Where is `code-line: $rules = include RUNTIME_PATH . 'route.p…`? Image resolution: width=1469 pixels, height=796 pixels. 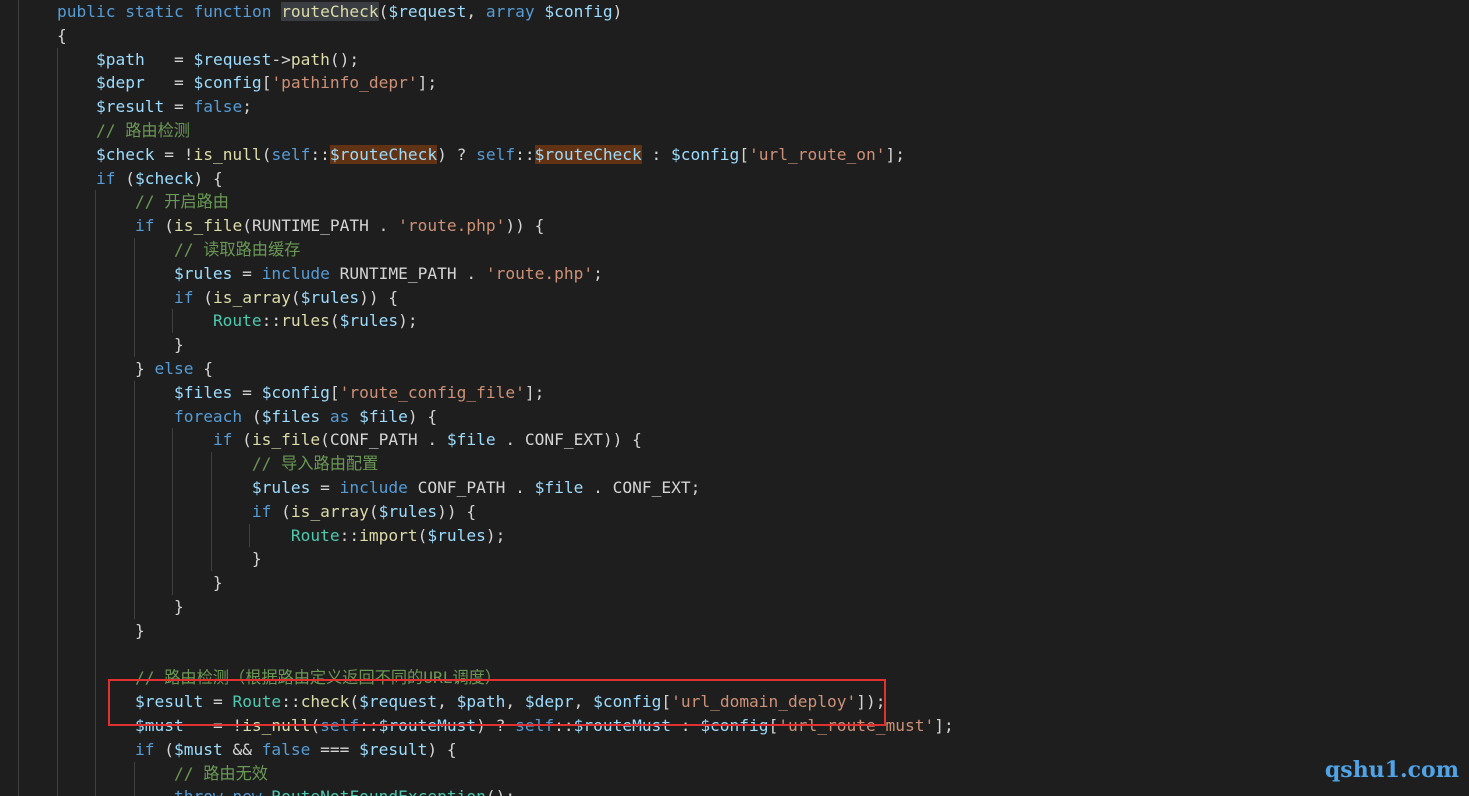 code-line: $rules = include RUNTIME_PATH . 'route.p… is located at coordinates (330, 274).